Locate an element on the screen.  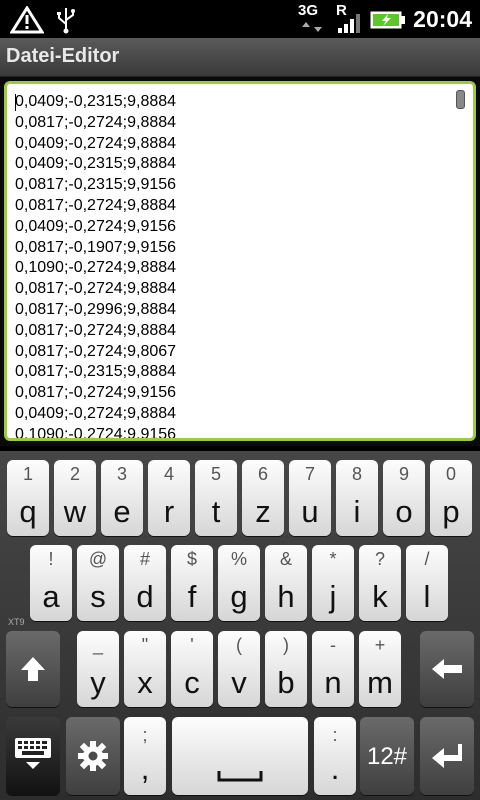
enter-arrow-icon is located at coordinates (447, 756).